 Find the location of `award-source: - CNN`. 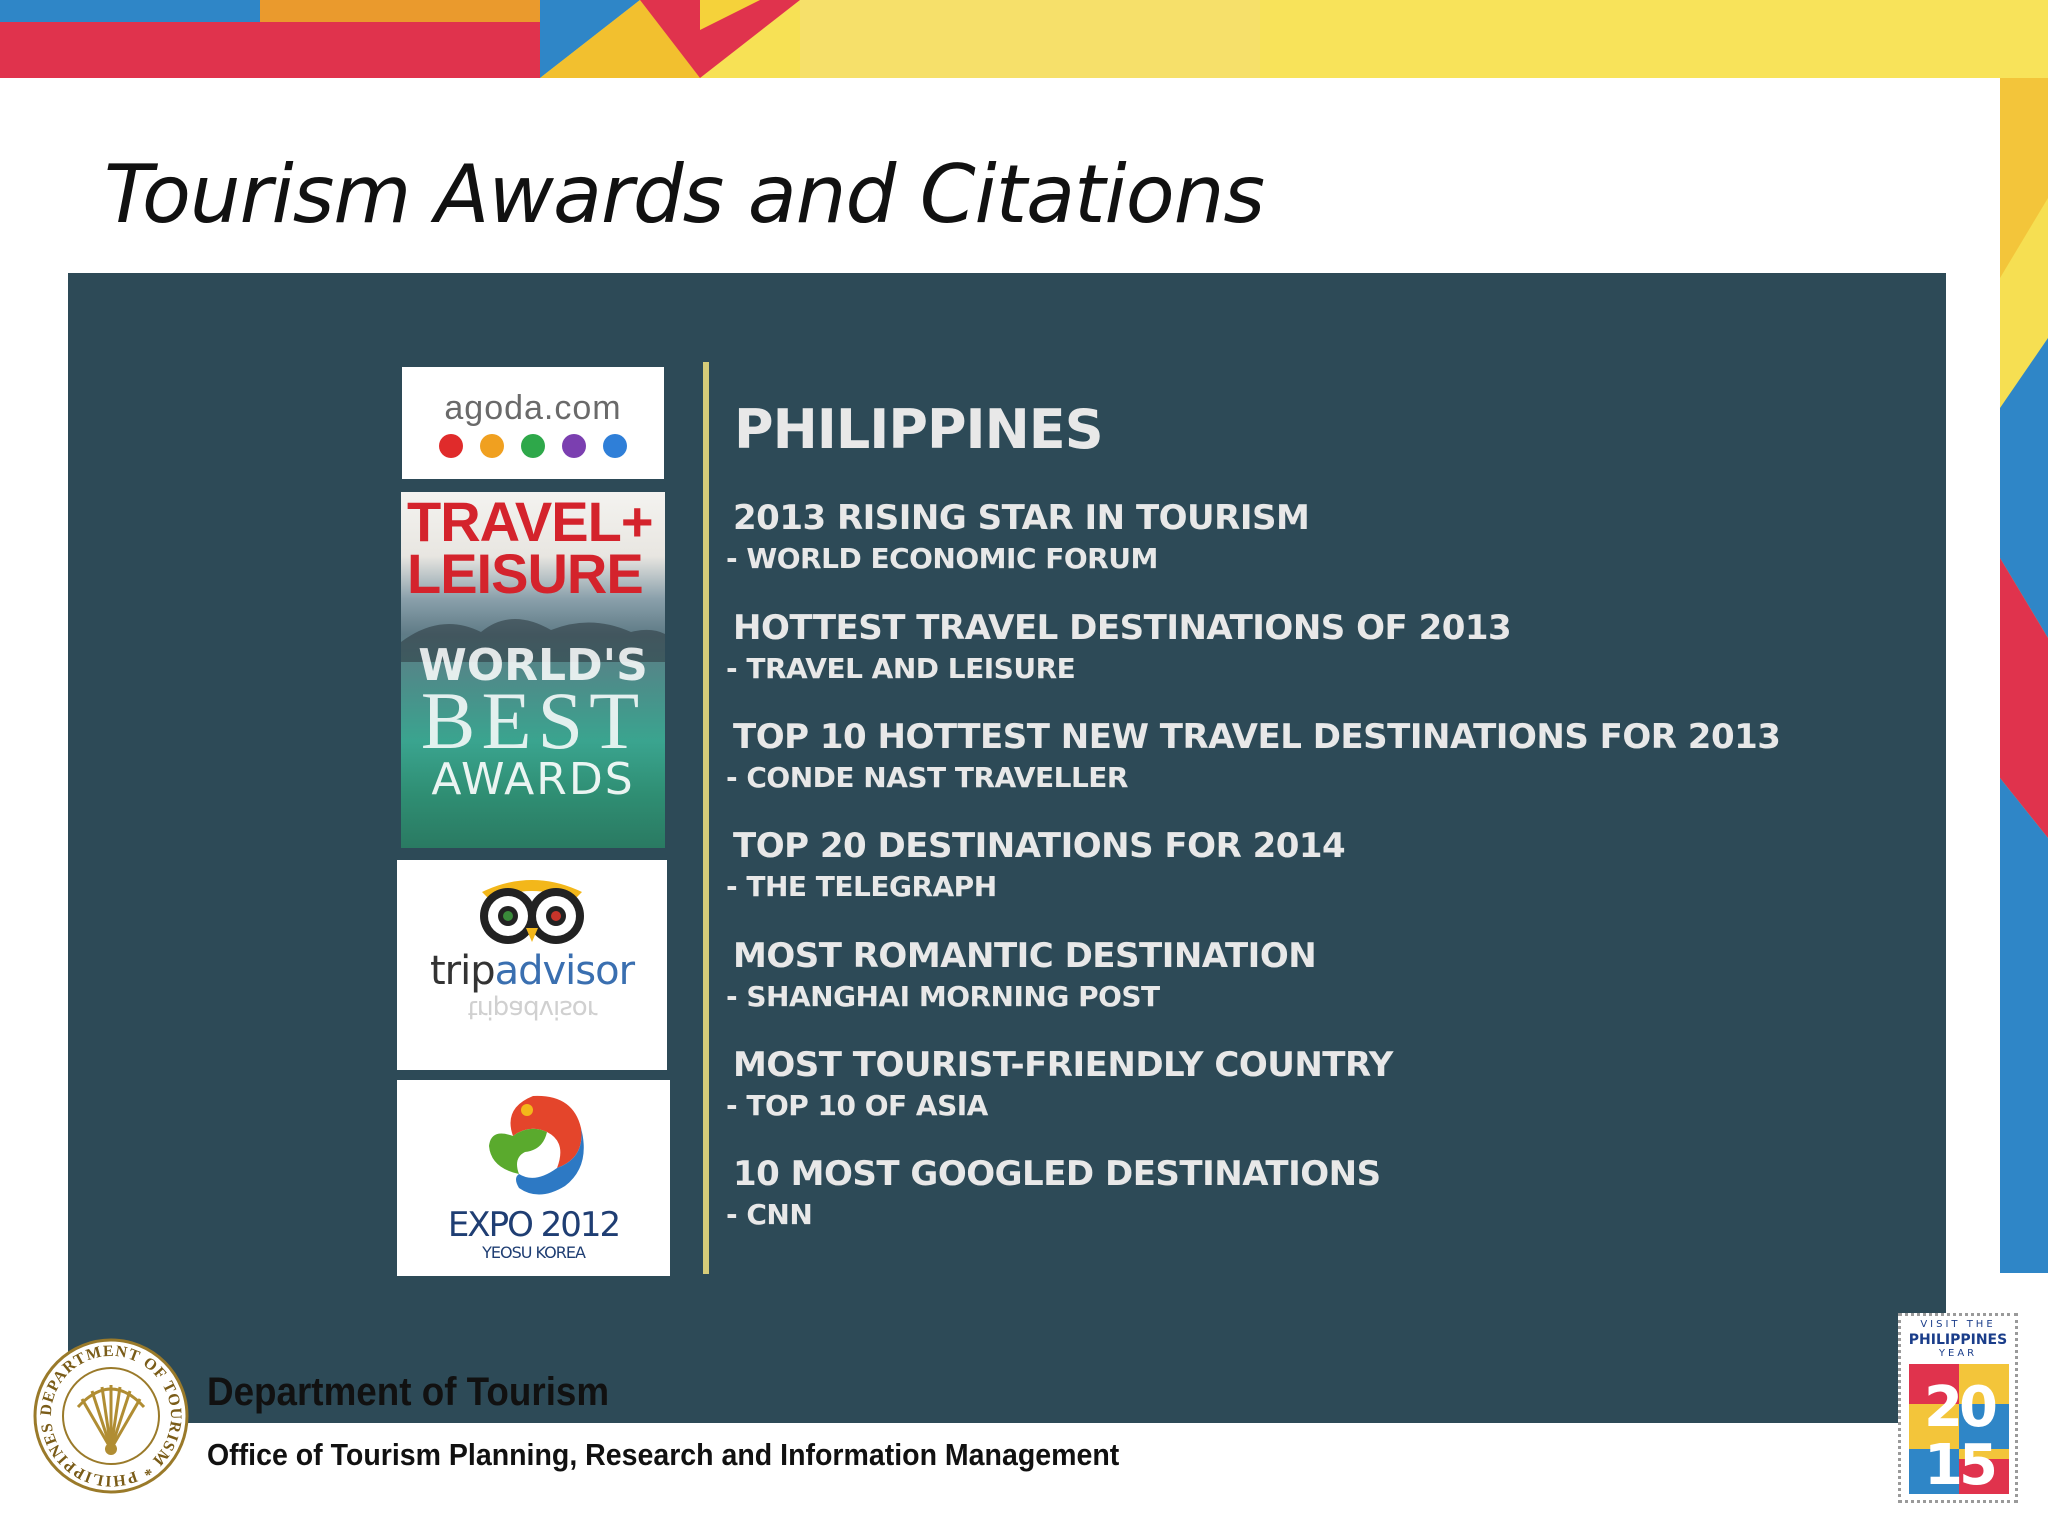

award-source: - CNN is located at coordinates (769, 1214).